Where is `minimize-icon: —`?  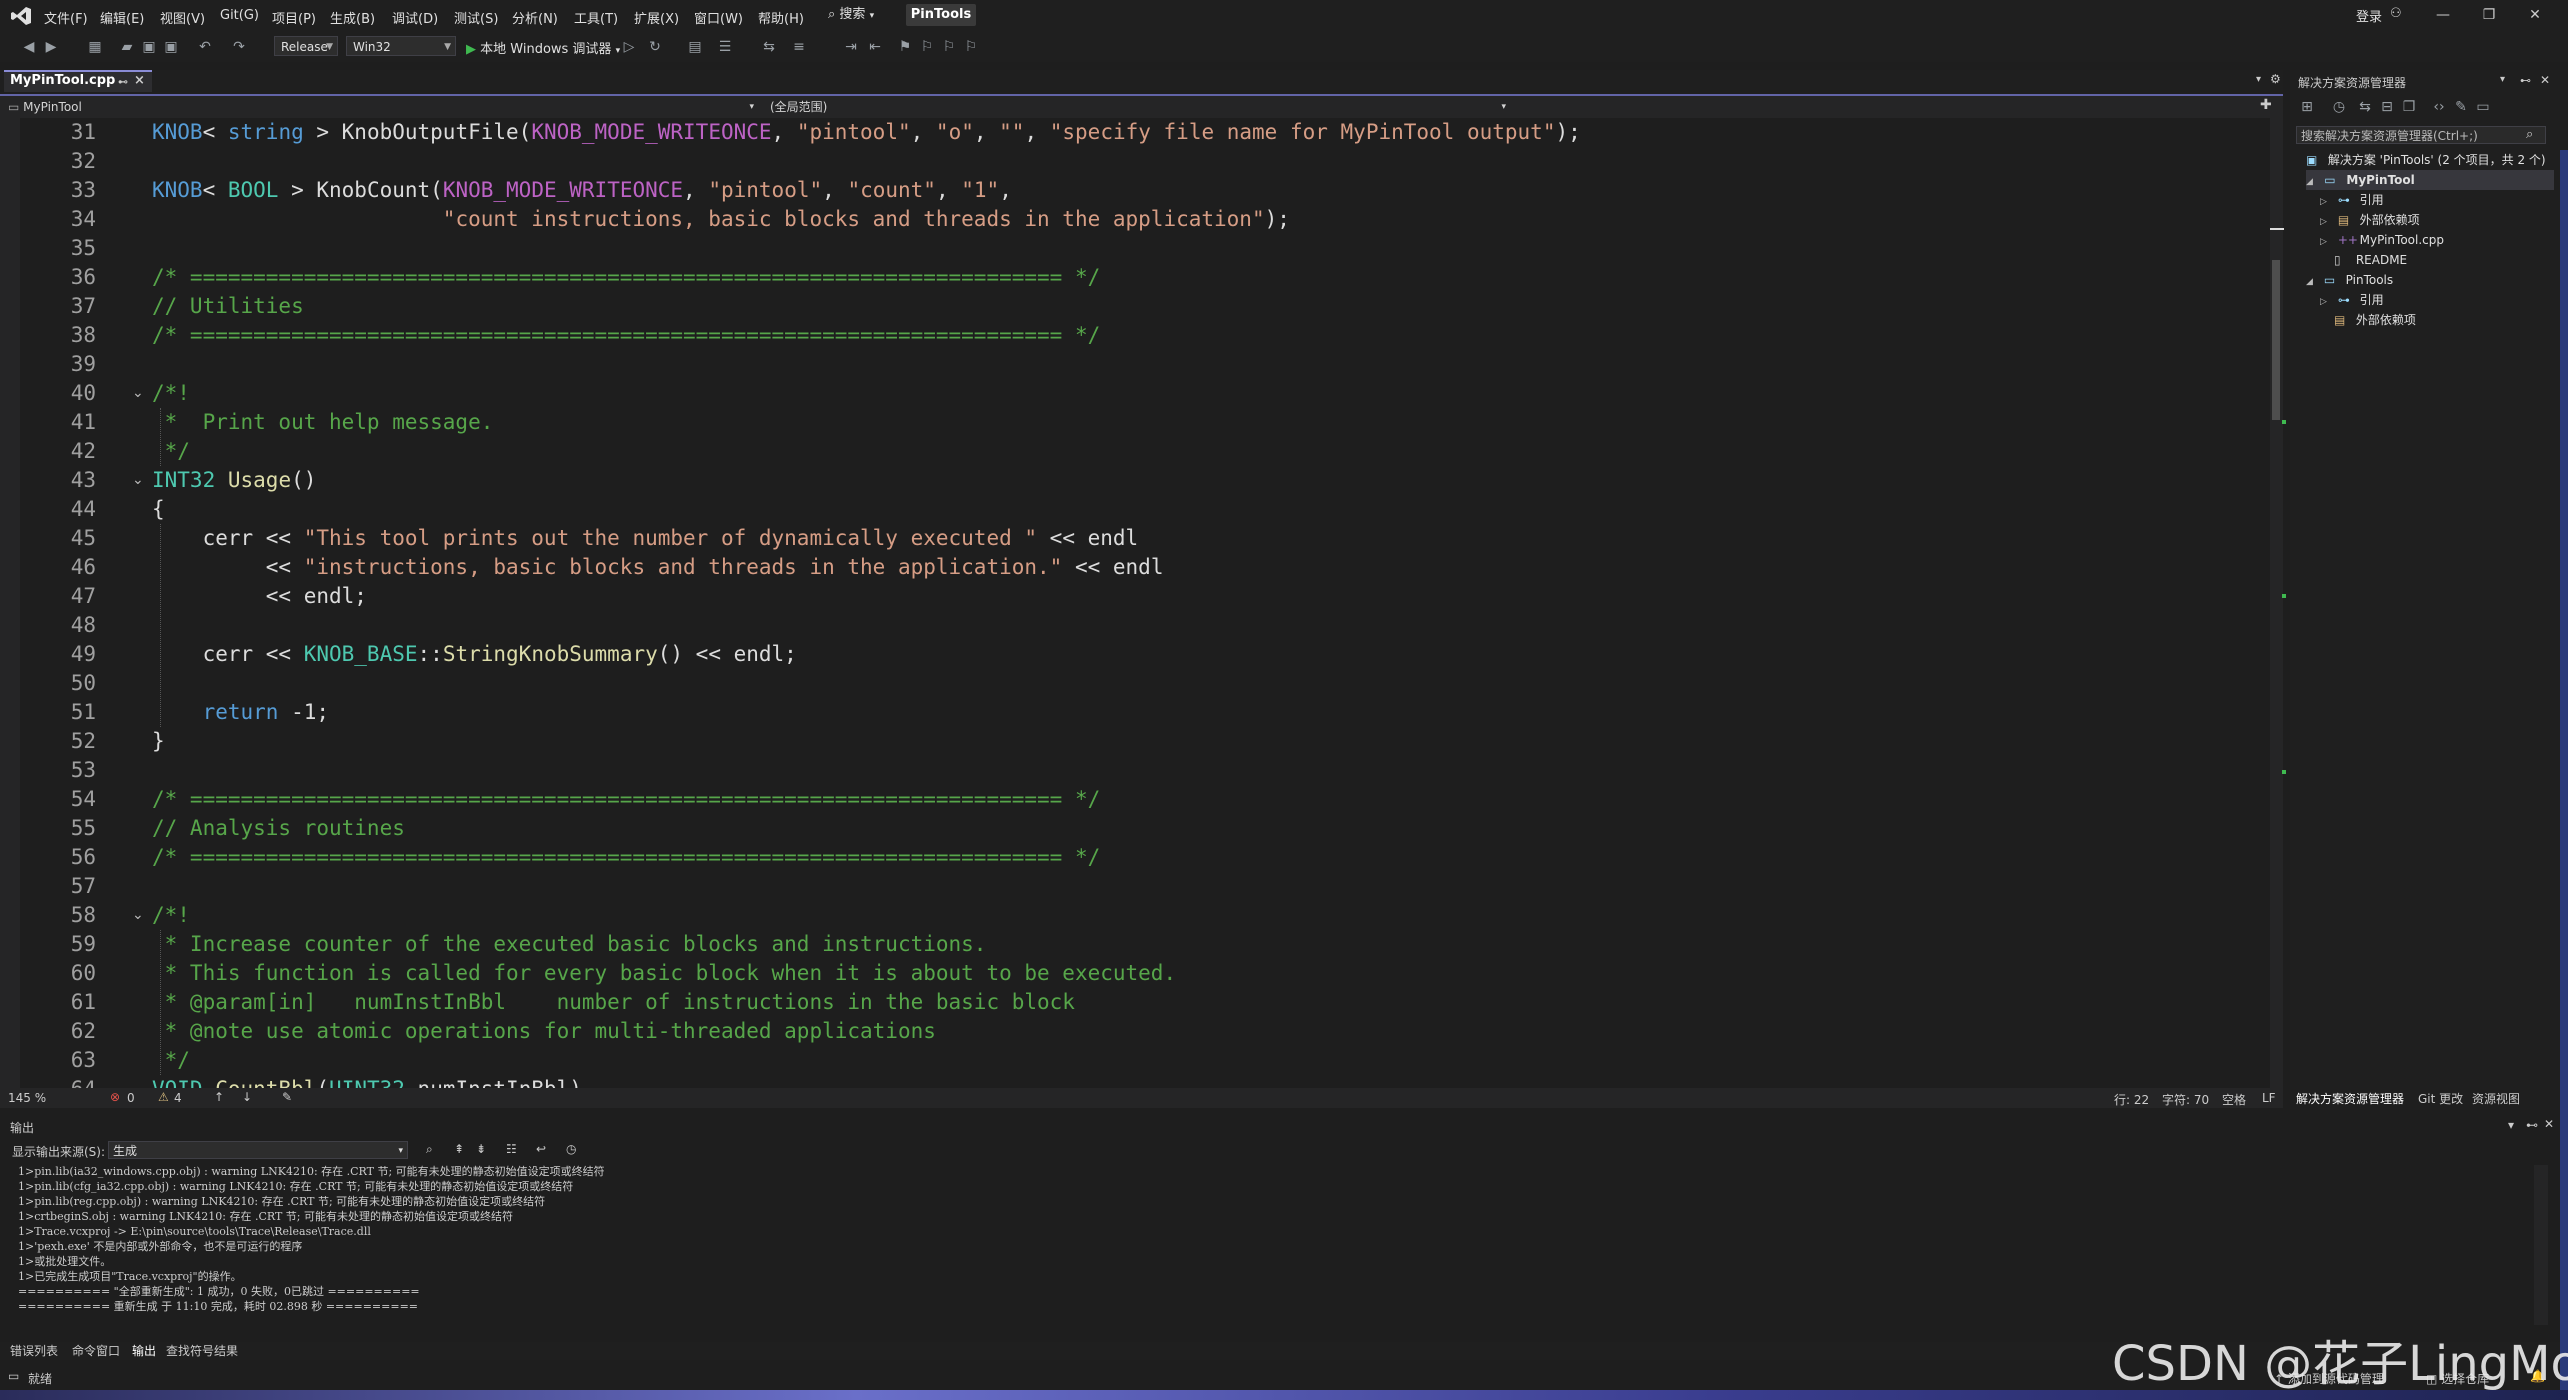 minimize-icon: — is located at coordinates (2443, 15).